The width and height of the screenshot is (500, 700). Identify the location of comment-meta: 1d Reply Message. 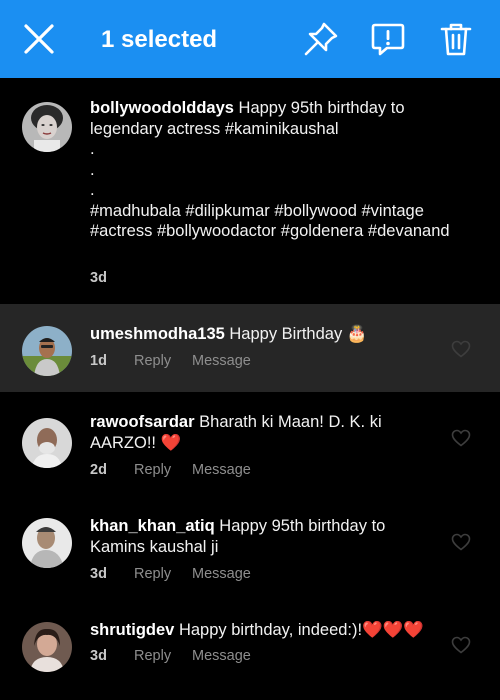
(170, 361).